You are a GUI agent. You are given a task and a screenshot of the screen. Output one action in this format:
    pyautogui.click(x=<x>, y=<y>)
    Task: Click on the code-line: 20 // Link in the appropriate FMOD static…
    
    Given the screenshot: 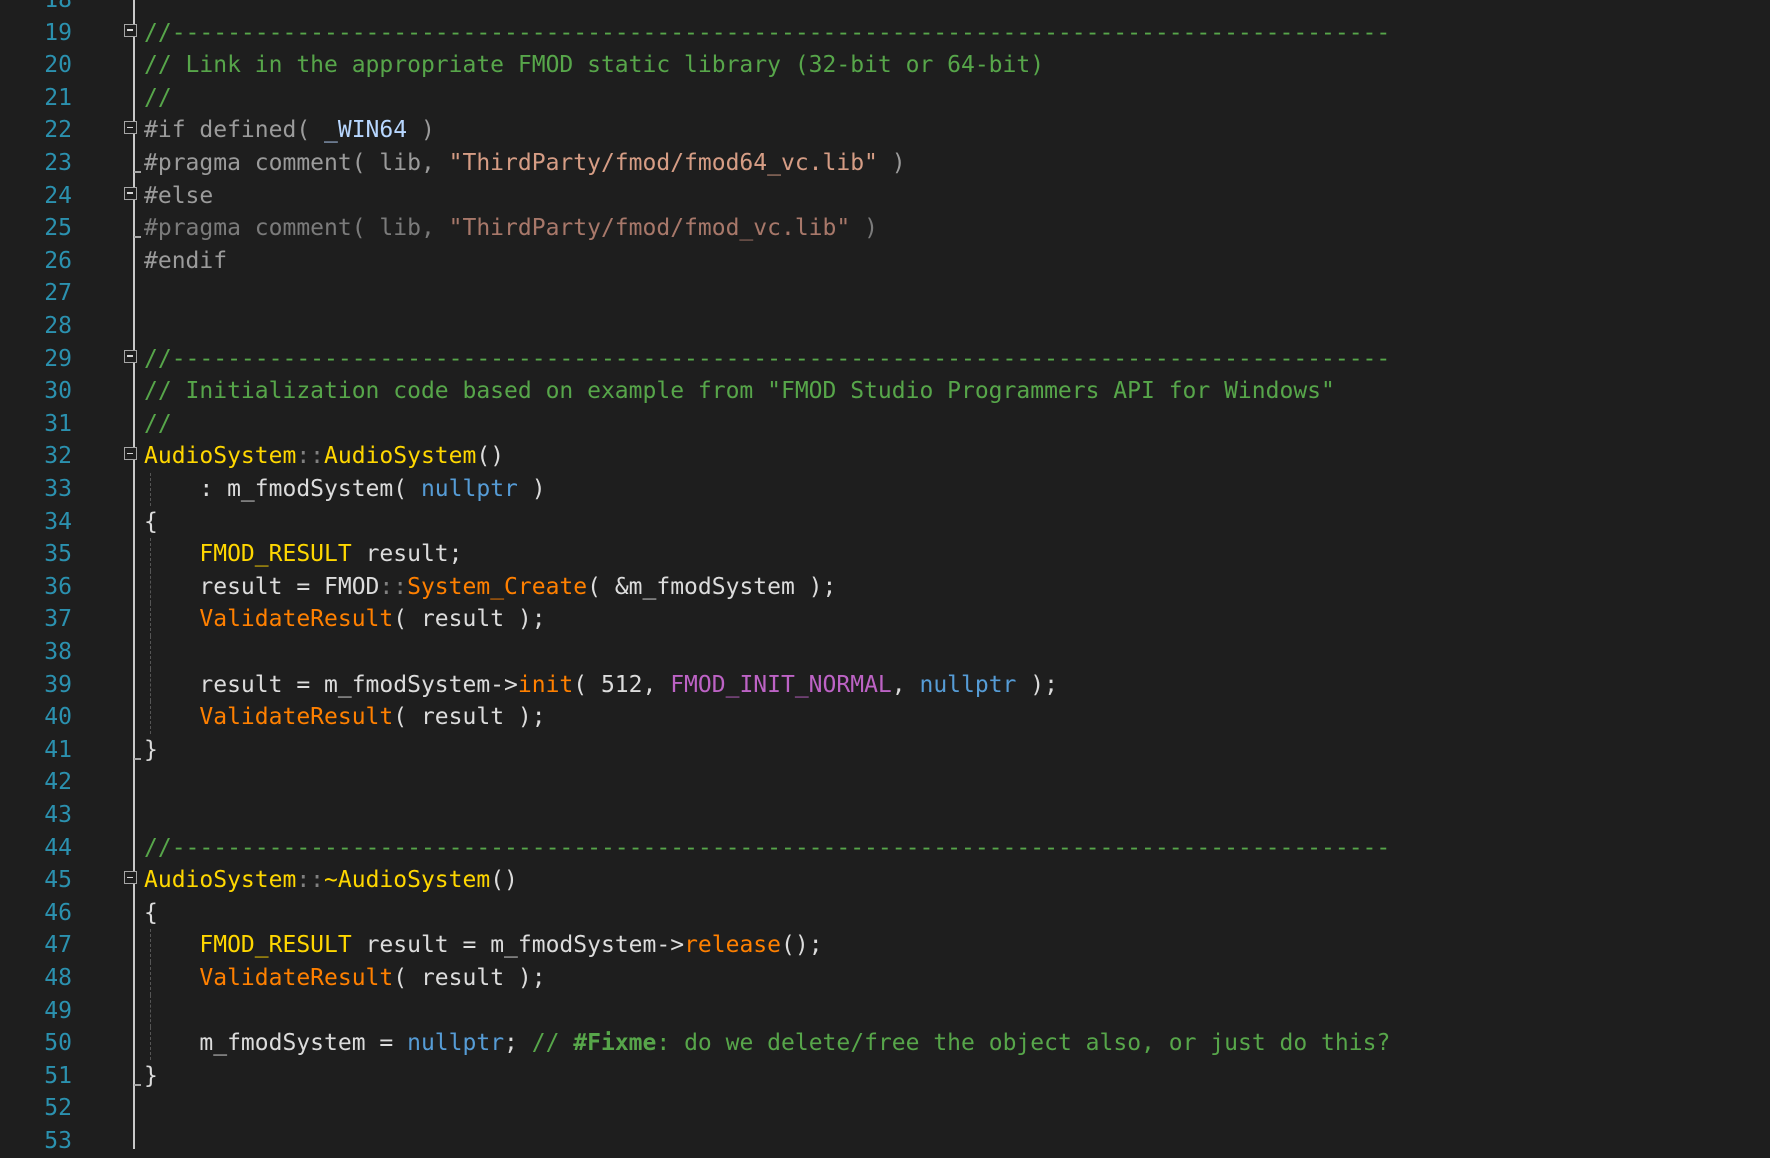 What is the action you would take?
    pyautogui.click(x=885, y=65)
    